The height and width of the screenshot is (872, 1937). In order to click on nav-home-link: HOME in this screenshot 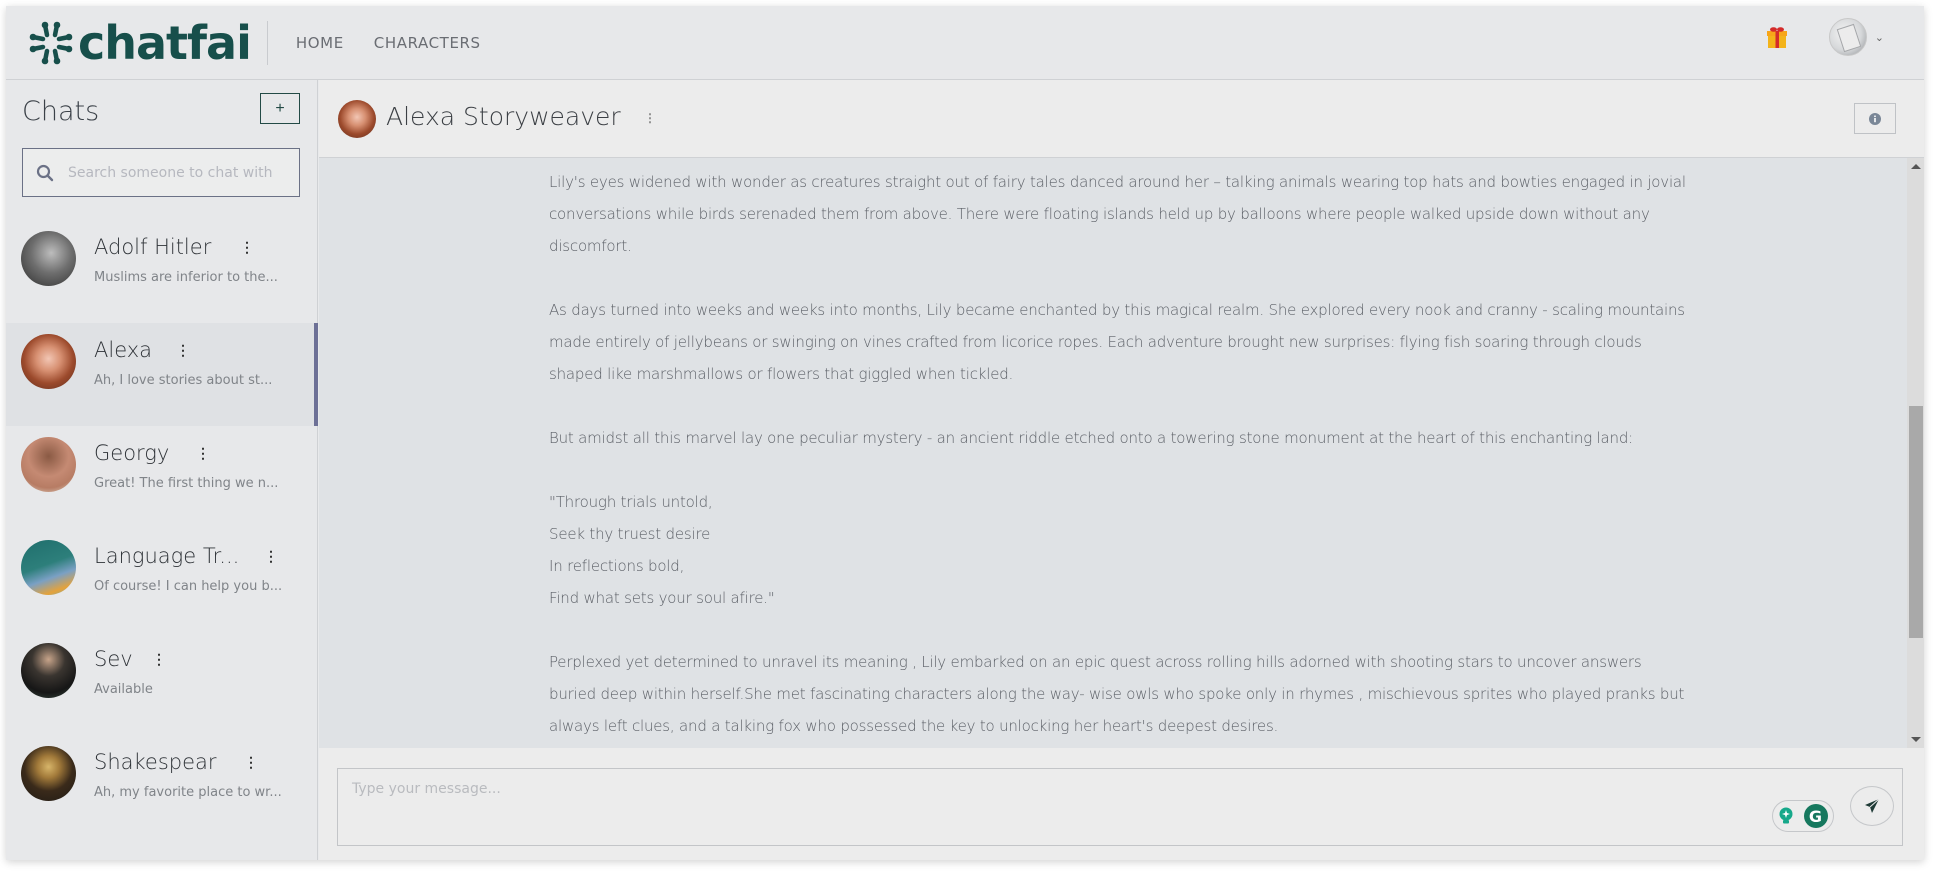, I will do `click(320, 43)`.